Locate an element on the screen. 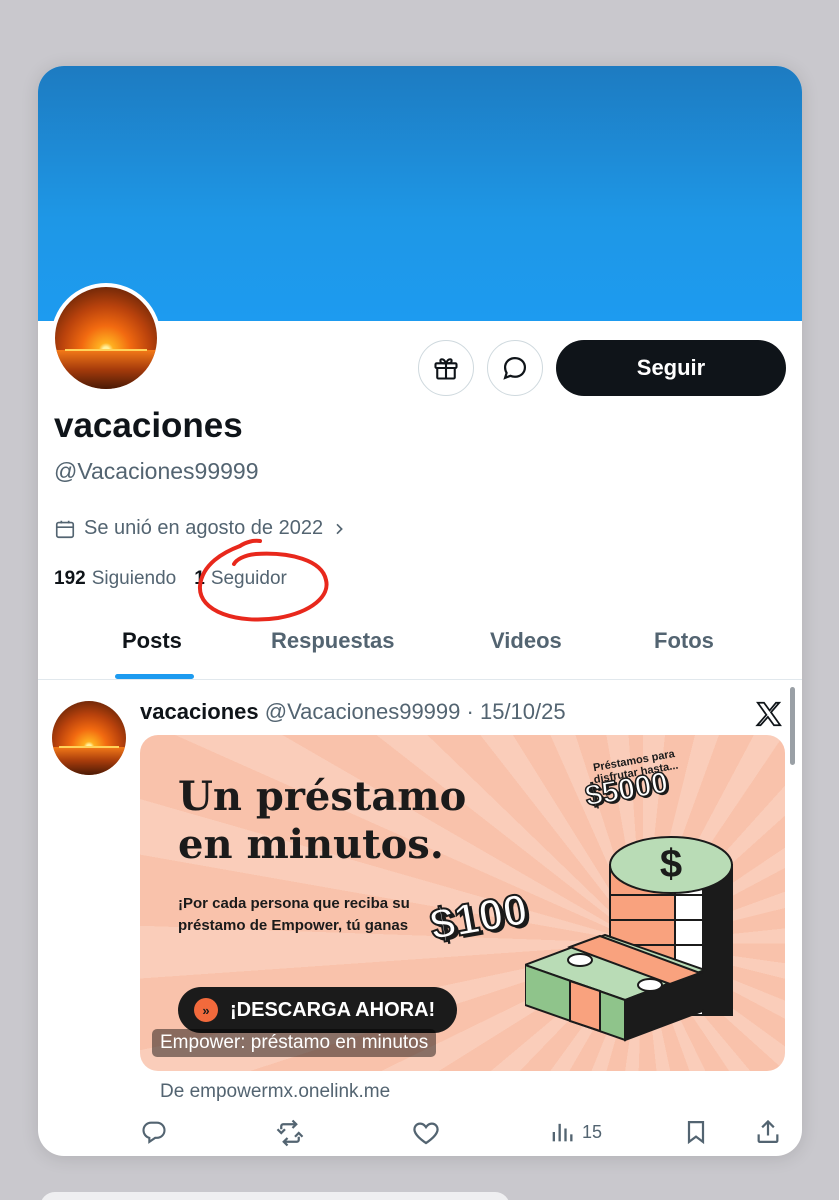 This screenshot has height=1200, width=839. repost-icon is located at coordinates (290, 1133).